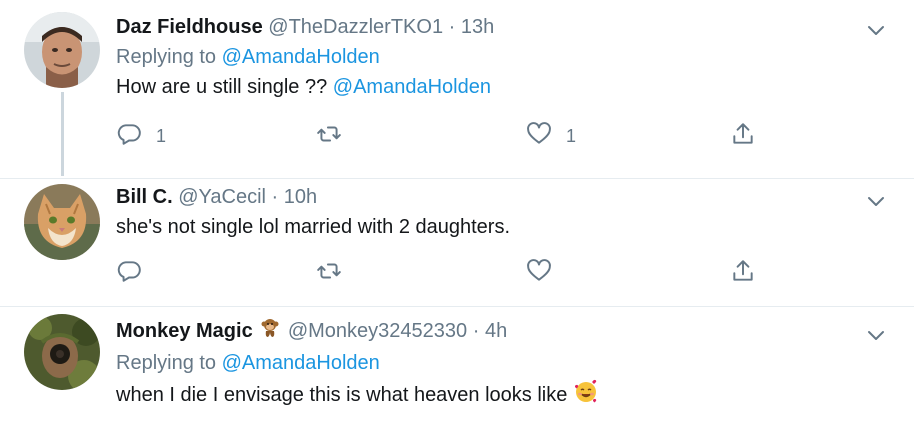  I want to click on tweet-actions, so click(456, 273).